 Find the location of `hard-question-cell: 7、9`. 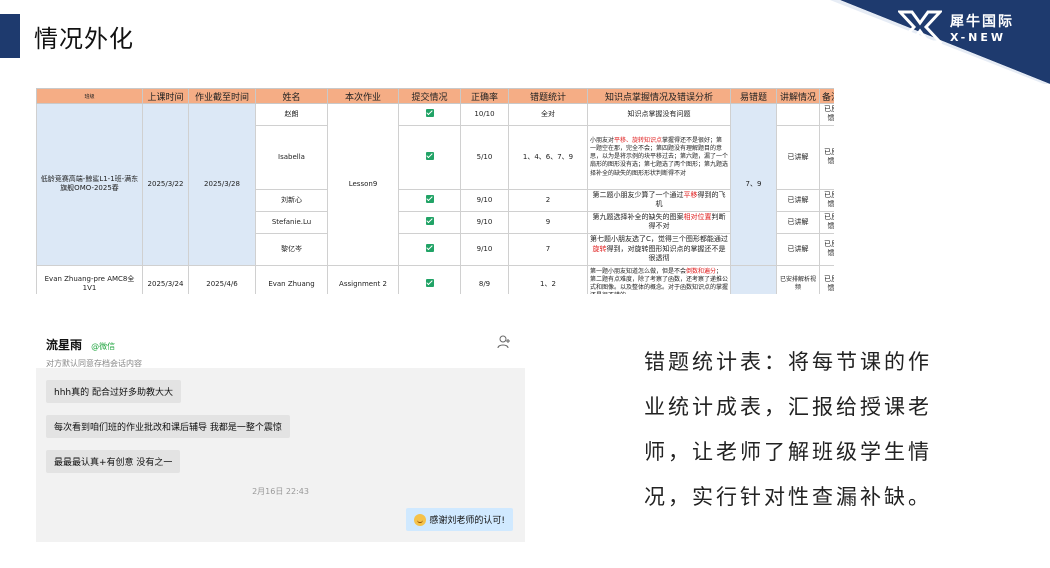

hard-question-cell: 7、9 is located at coordinates (753, 184).